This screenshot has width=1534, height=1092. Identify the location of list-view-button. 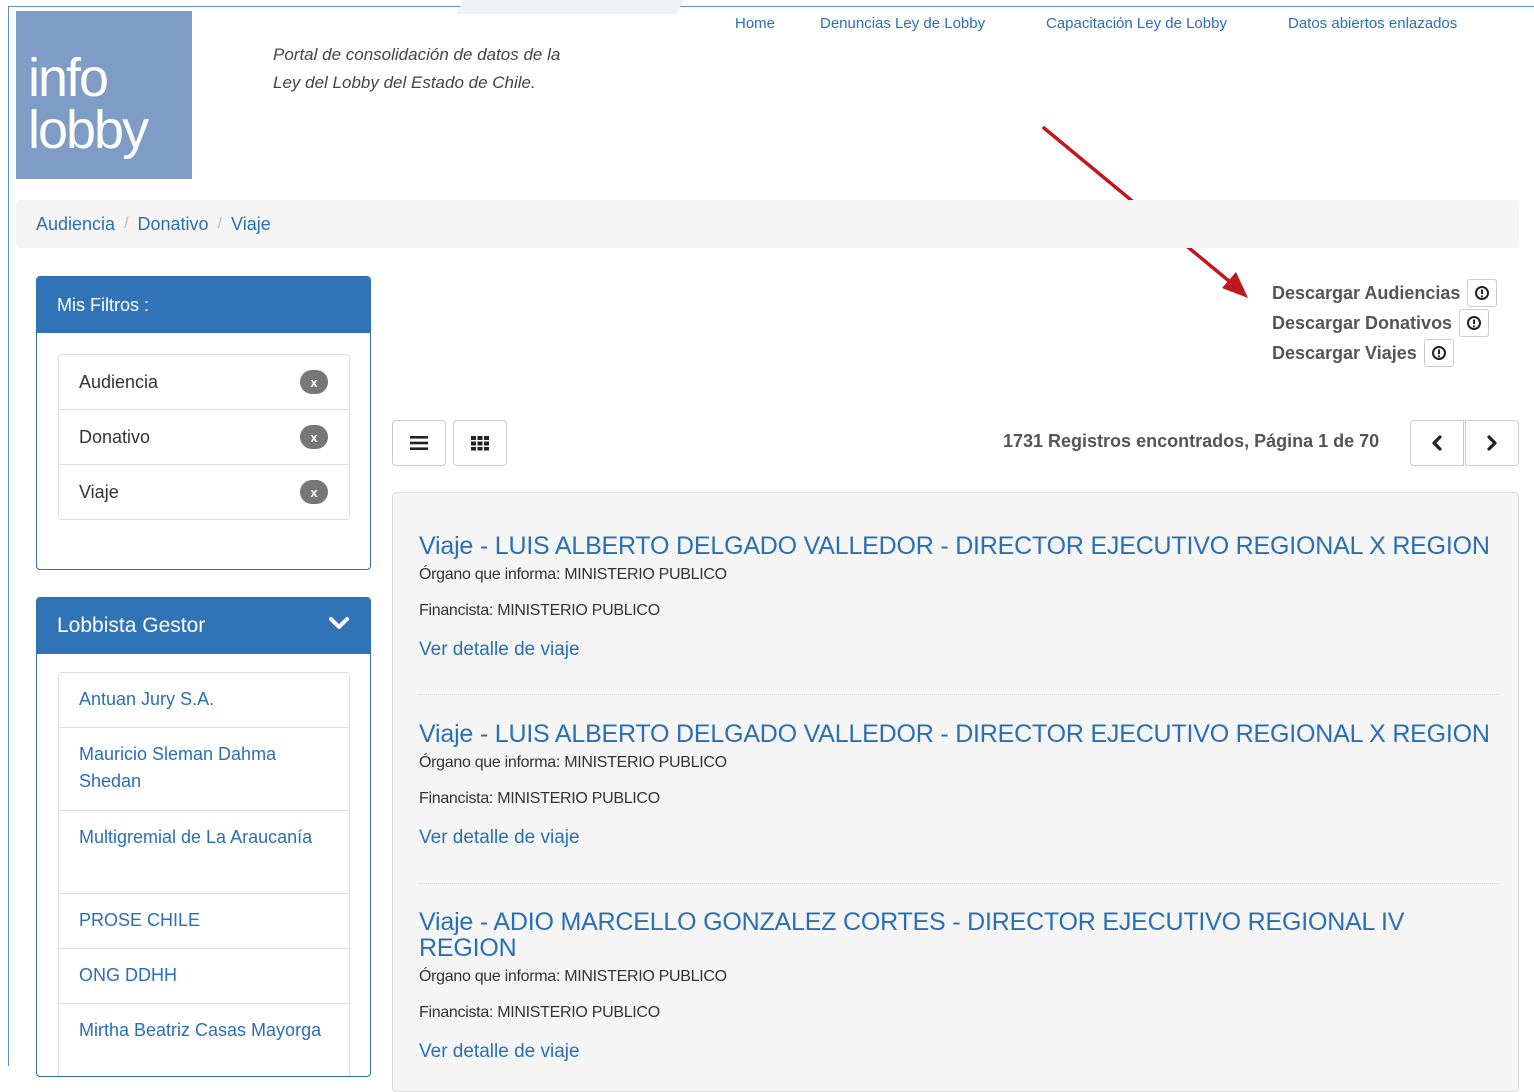
(419, 443).